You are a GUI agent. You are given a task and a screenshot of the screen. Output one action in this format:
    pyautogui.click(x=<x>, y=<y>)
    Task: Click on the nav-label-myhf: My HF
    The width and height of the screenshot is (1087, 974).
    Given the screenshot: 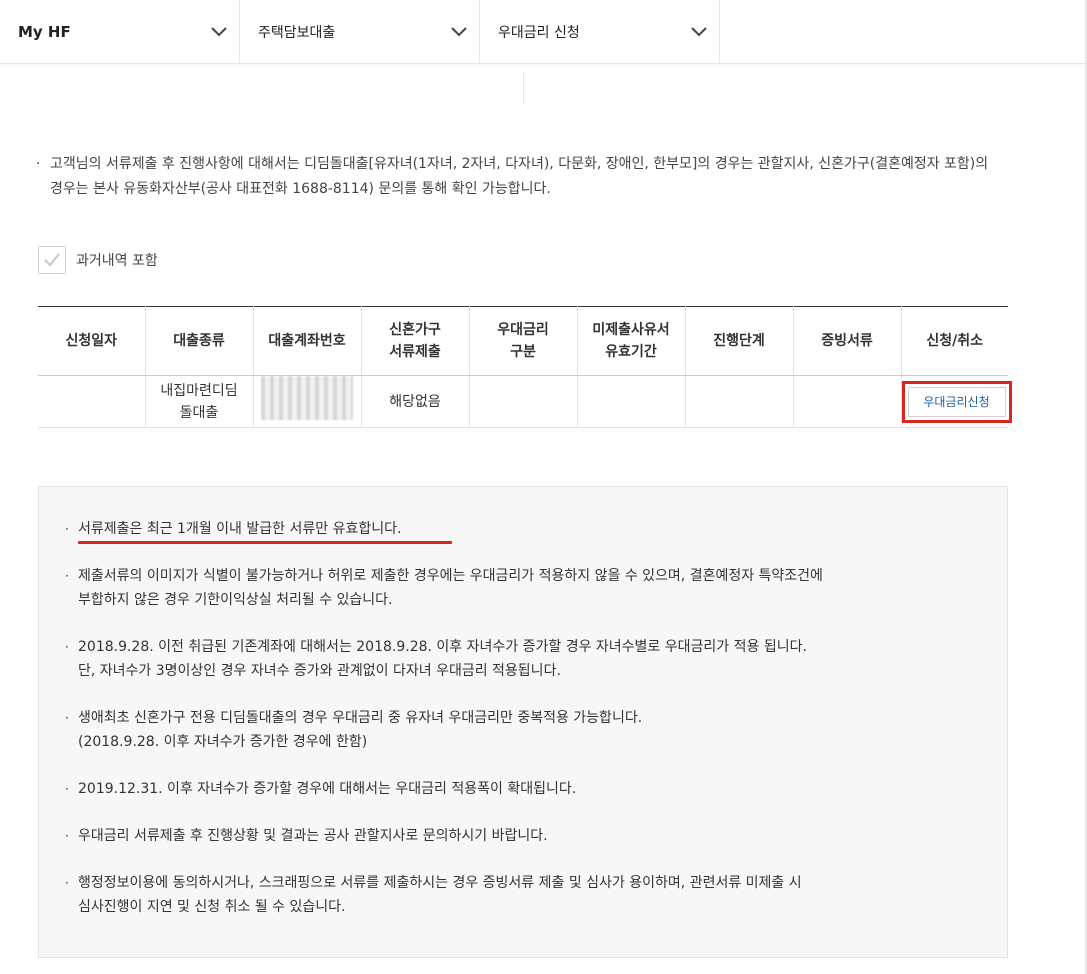 What is the action you would take?
    pyautogui.click(x=44, y=31)
    